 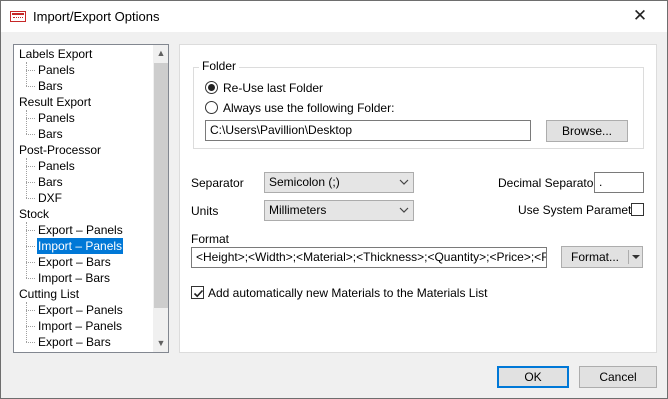 What do you see at coordinates (205, 211) in the screenshot?
I see `units-label: Units` at bounding box center [205, 211].